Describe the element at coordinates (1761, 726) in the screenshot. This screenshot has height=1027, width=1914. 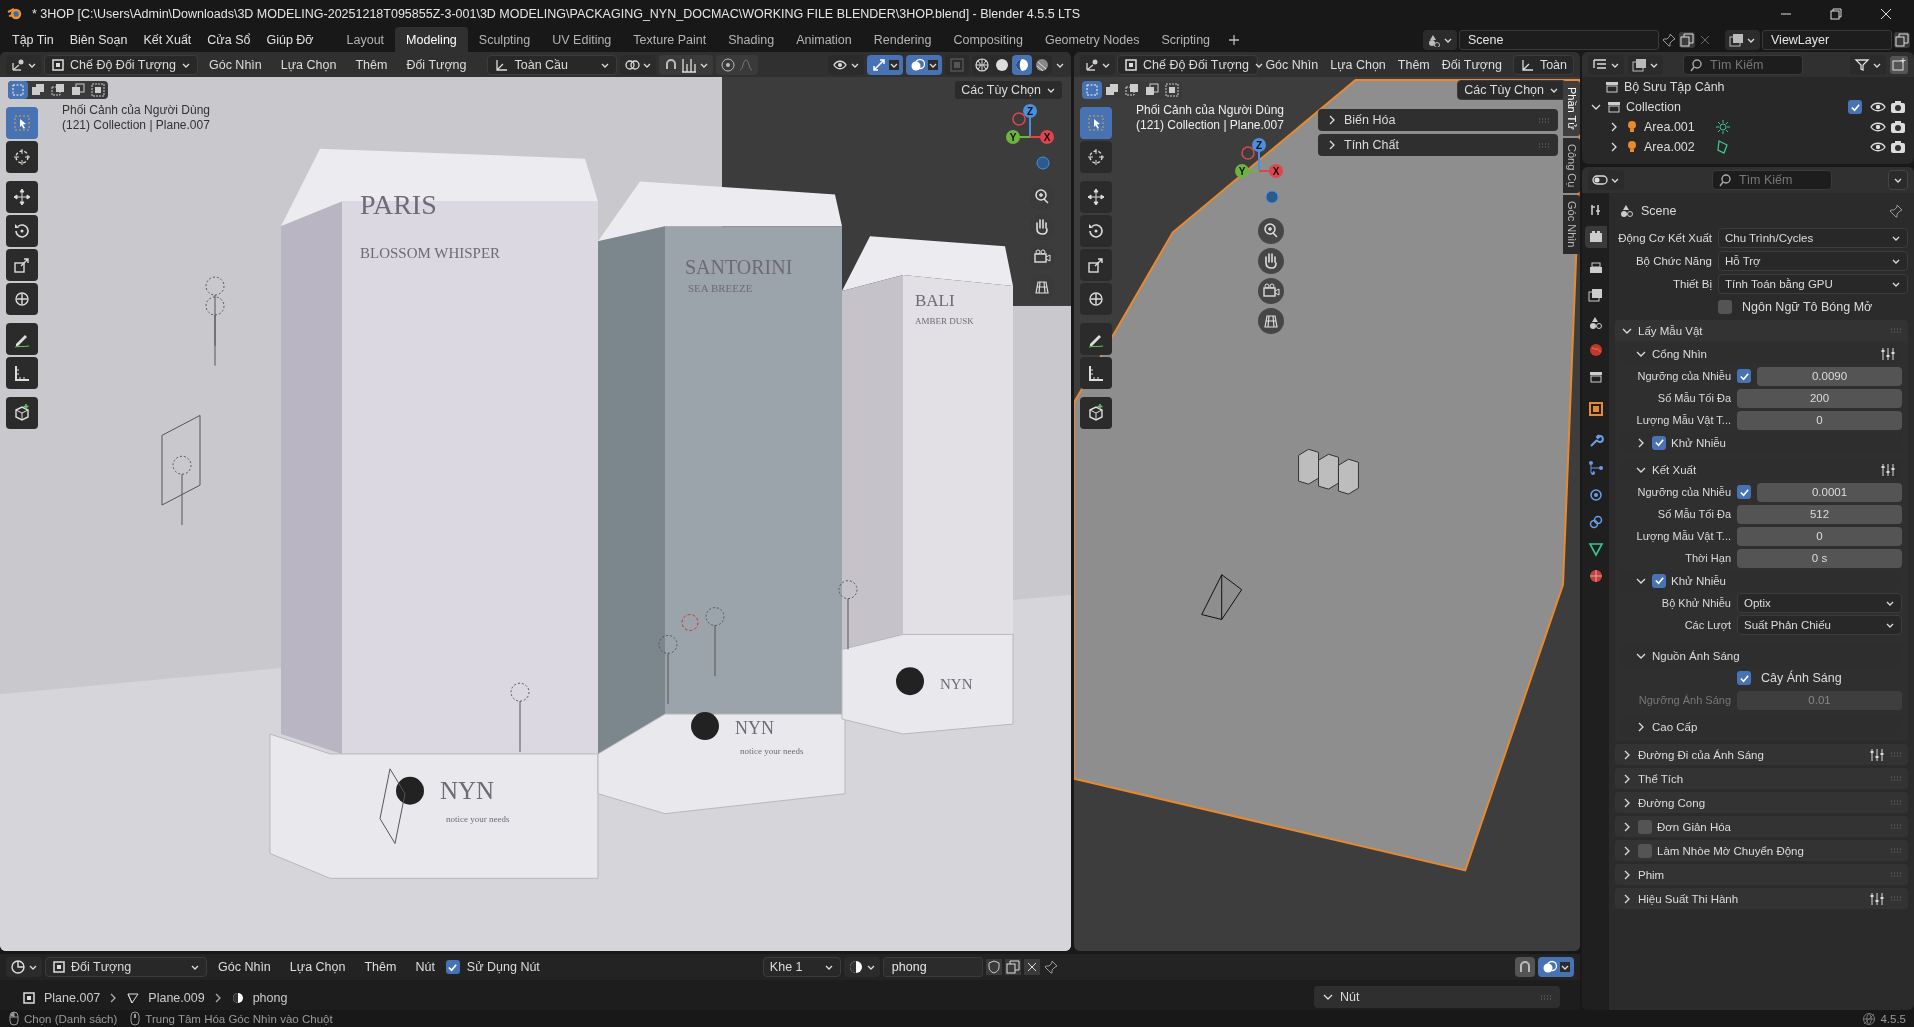
I see `panel-header: Cao Cấp` at that location.